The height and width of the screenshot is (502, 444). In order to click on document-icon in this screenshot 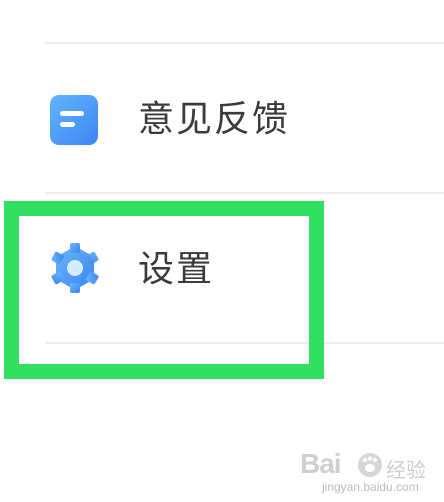, I will do `click(75, 120)`.